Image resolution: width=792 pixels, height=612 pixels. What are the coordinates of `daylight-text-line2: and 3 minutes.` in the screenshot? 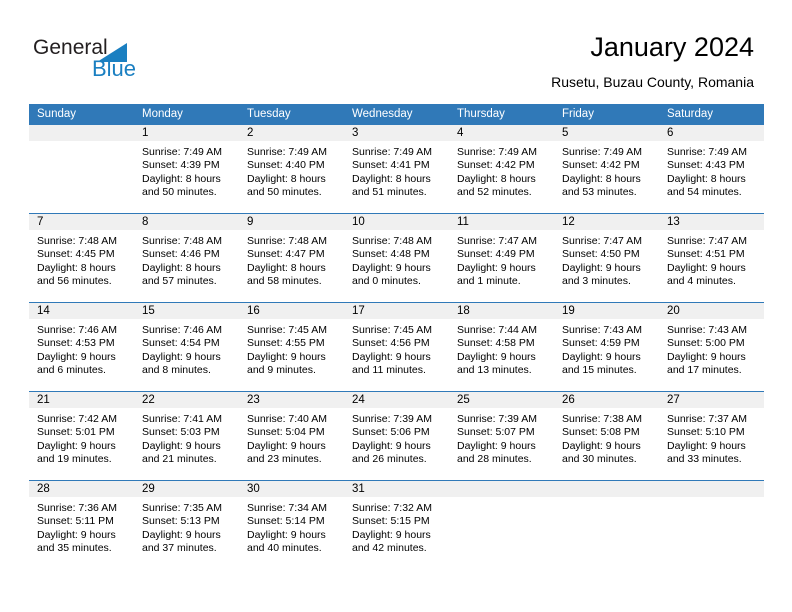 It's located at (596, 281).